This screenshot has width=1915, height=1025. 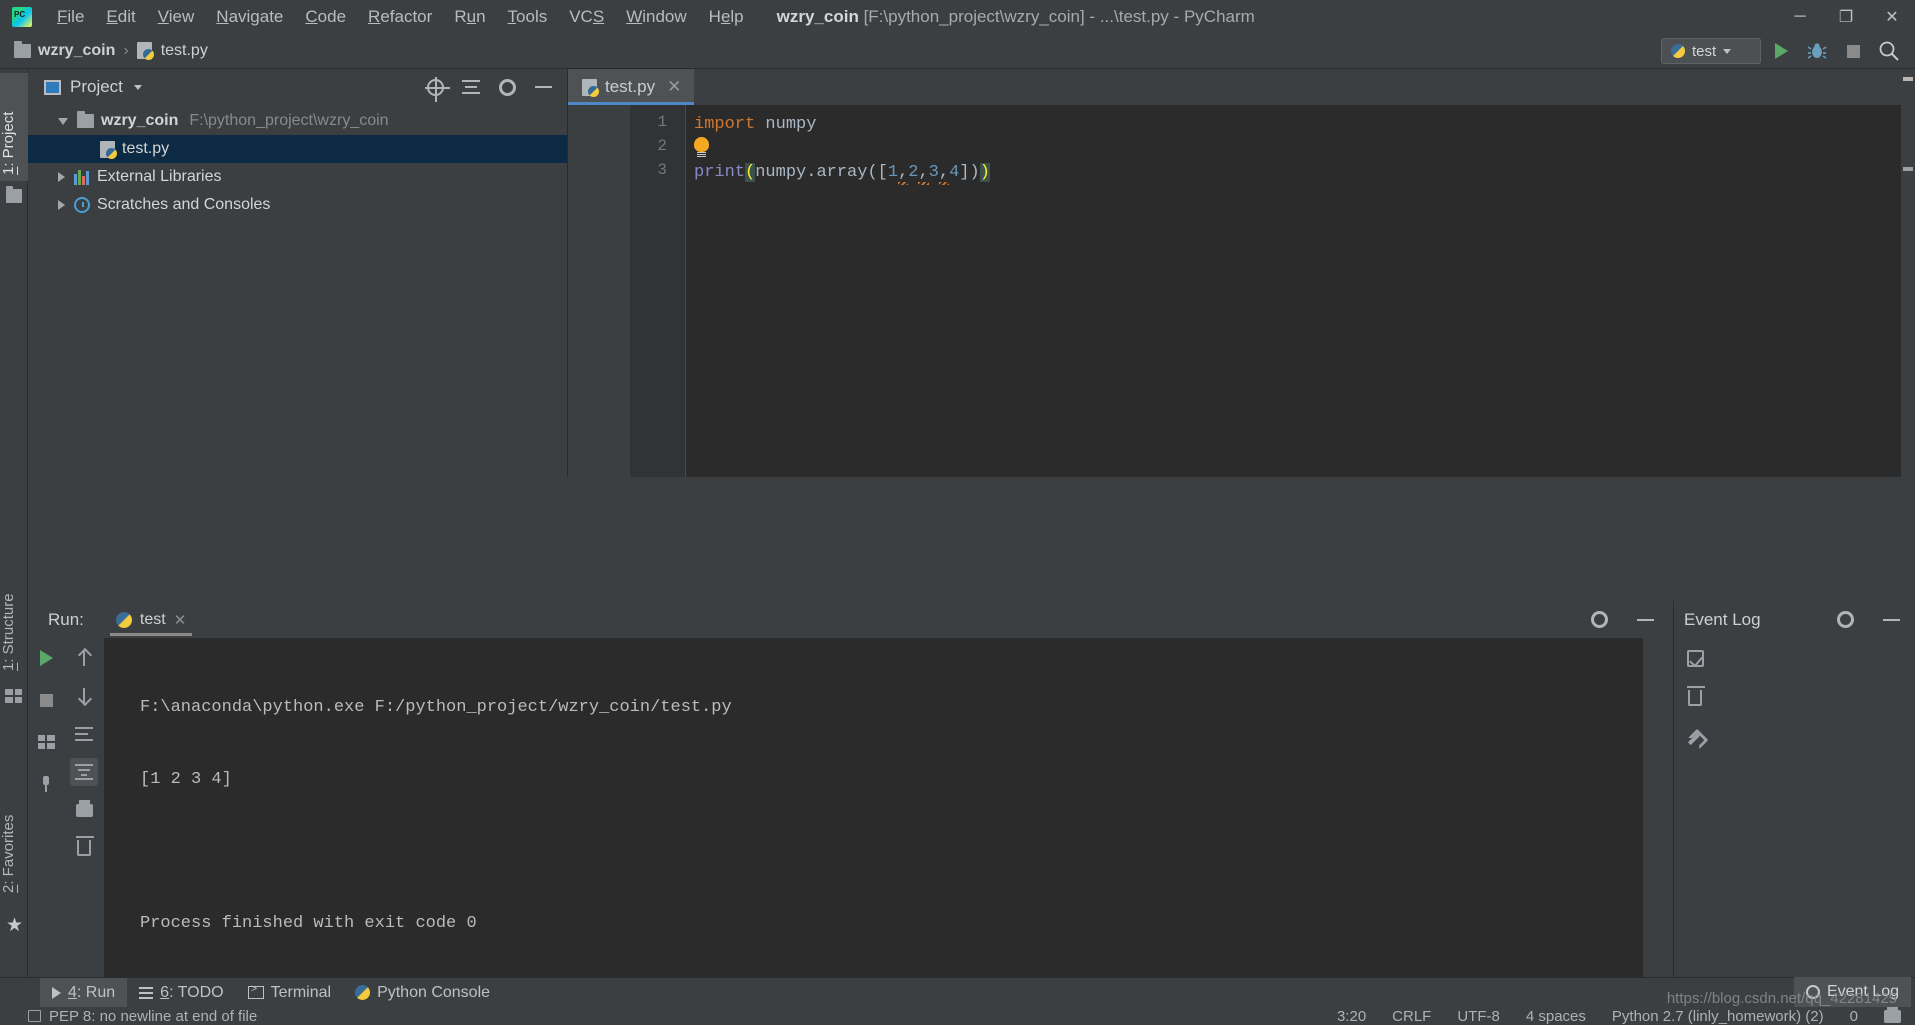 What do you see at coordinates (176, 17) in the screenshot?
I see `menu-item-view: View` at bounding box center [176, 17].